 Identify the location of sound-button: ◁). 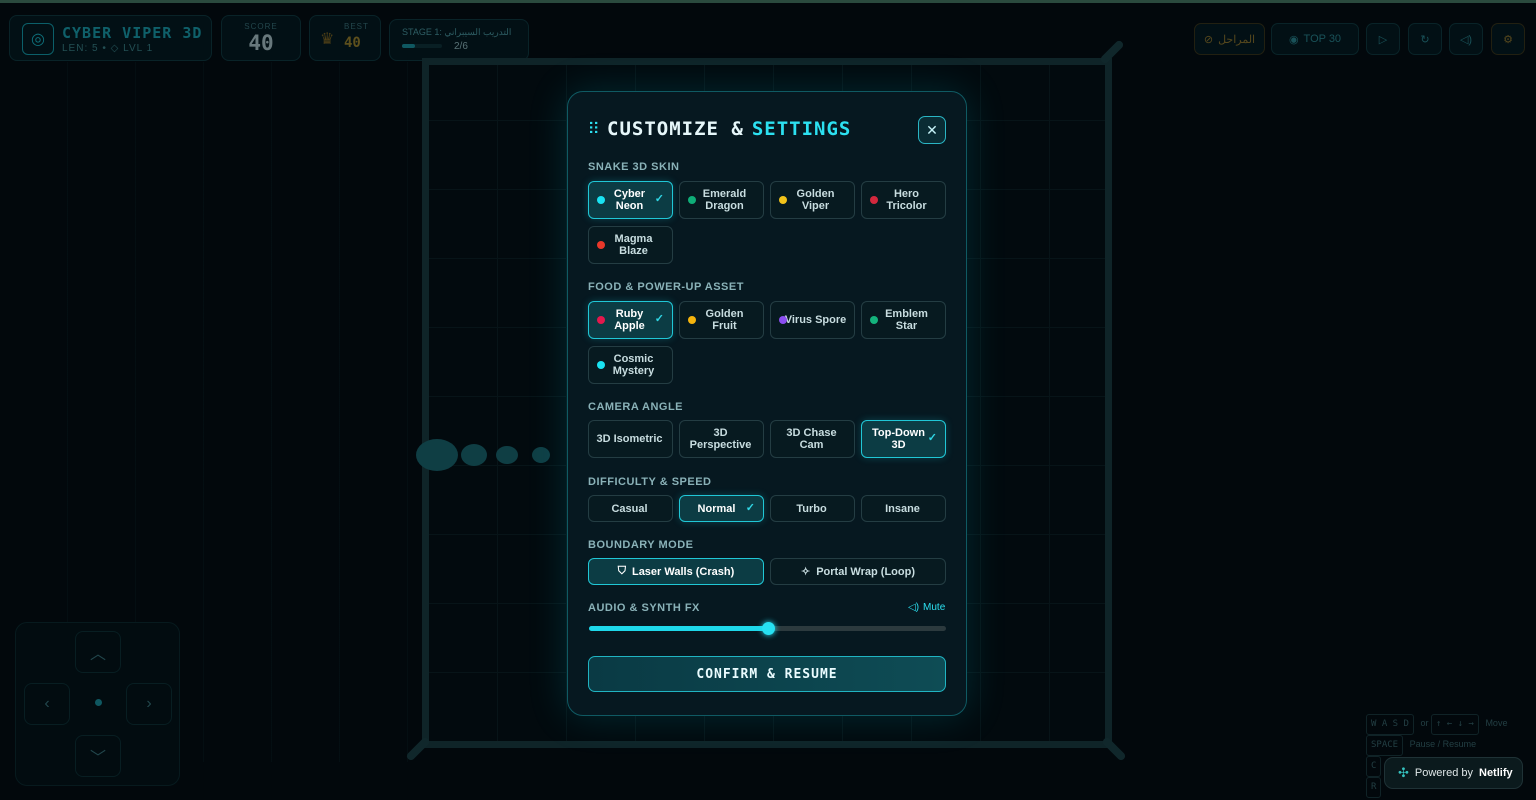
(1466, 39).